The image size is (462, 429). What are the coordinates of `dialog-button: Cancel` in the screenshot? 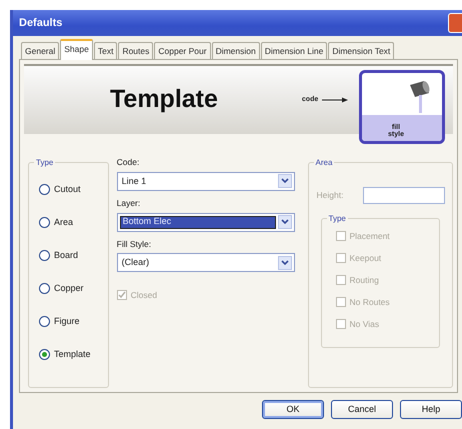 It's located at (362, 409).